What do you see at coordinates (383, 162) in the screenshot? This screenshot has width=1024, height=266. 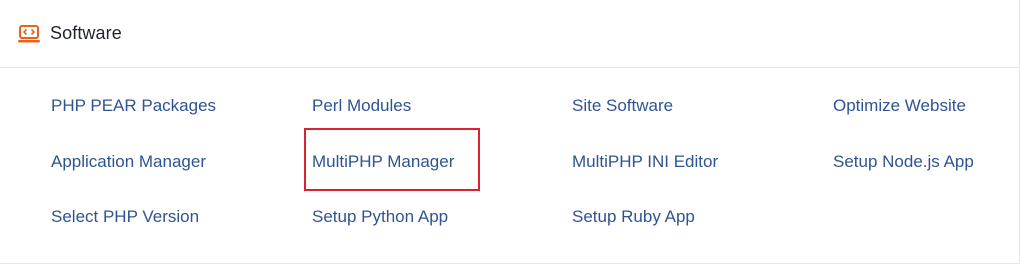 I see `link-multiphp-manager: MultiPHP Manager` at bounding box center [383, 162].